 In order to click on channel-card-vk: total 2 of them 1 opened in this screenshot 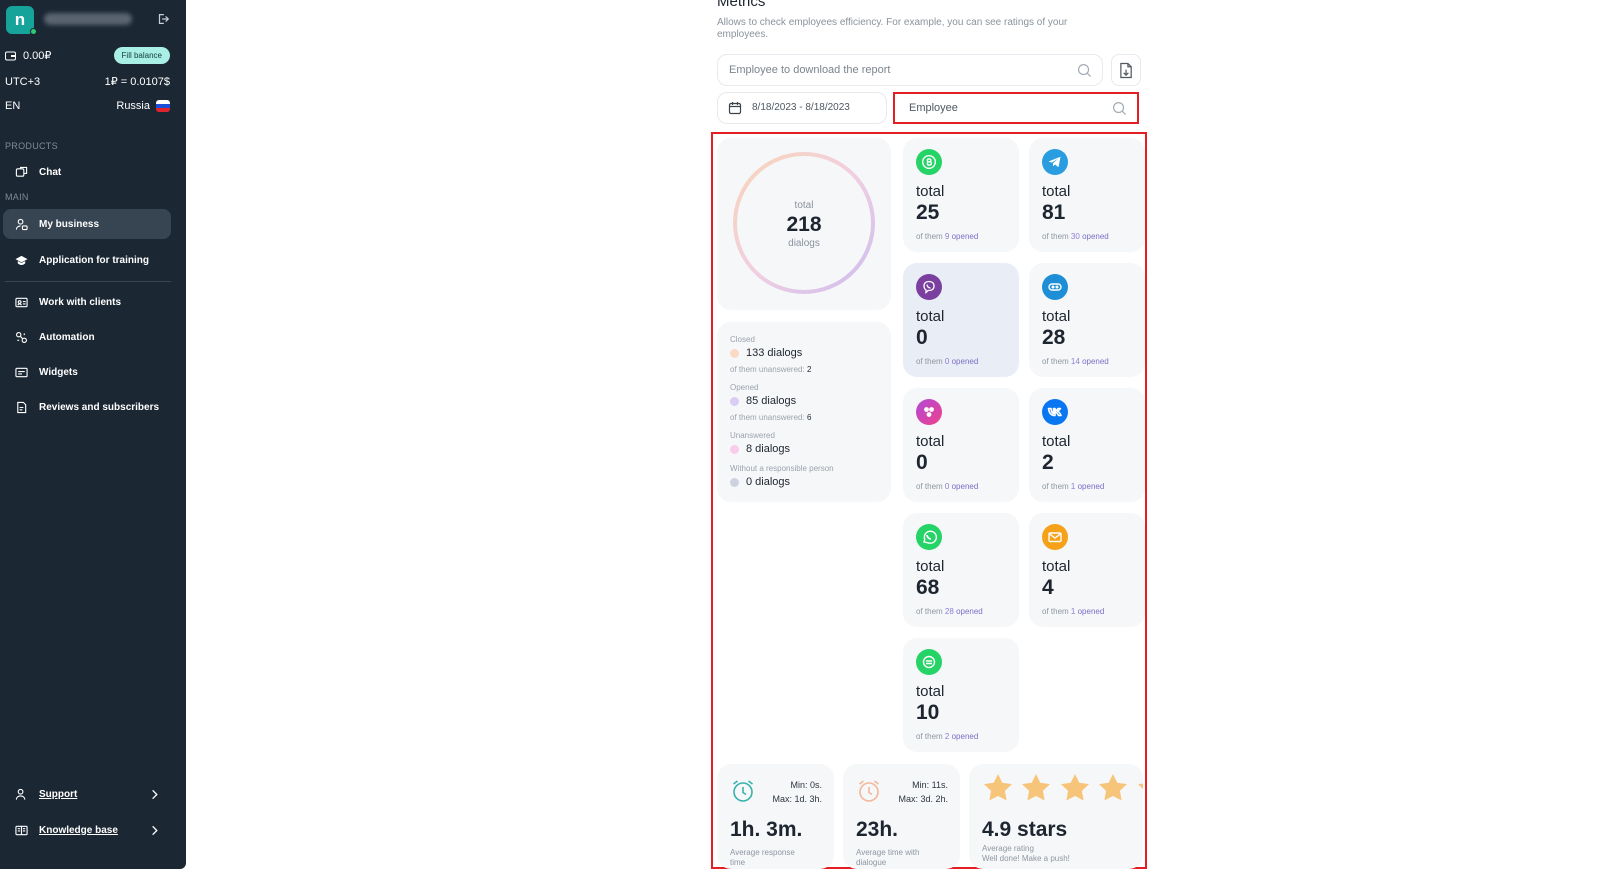, I will do `click(1087, 445)`.